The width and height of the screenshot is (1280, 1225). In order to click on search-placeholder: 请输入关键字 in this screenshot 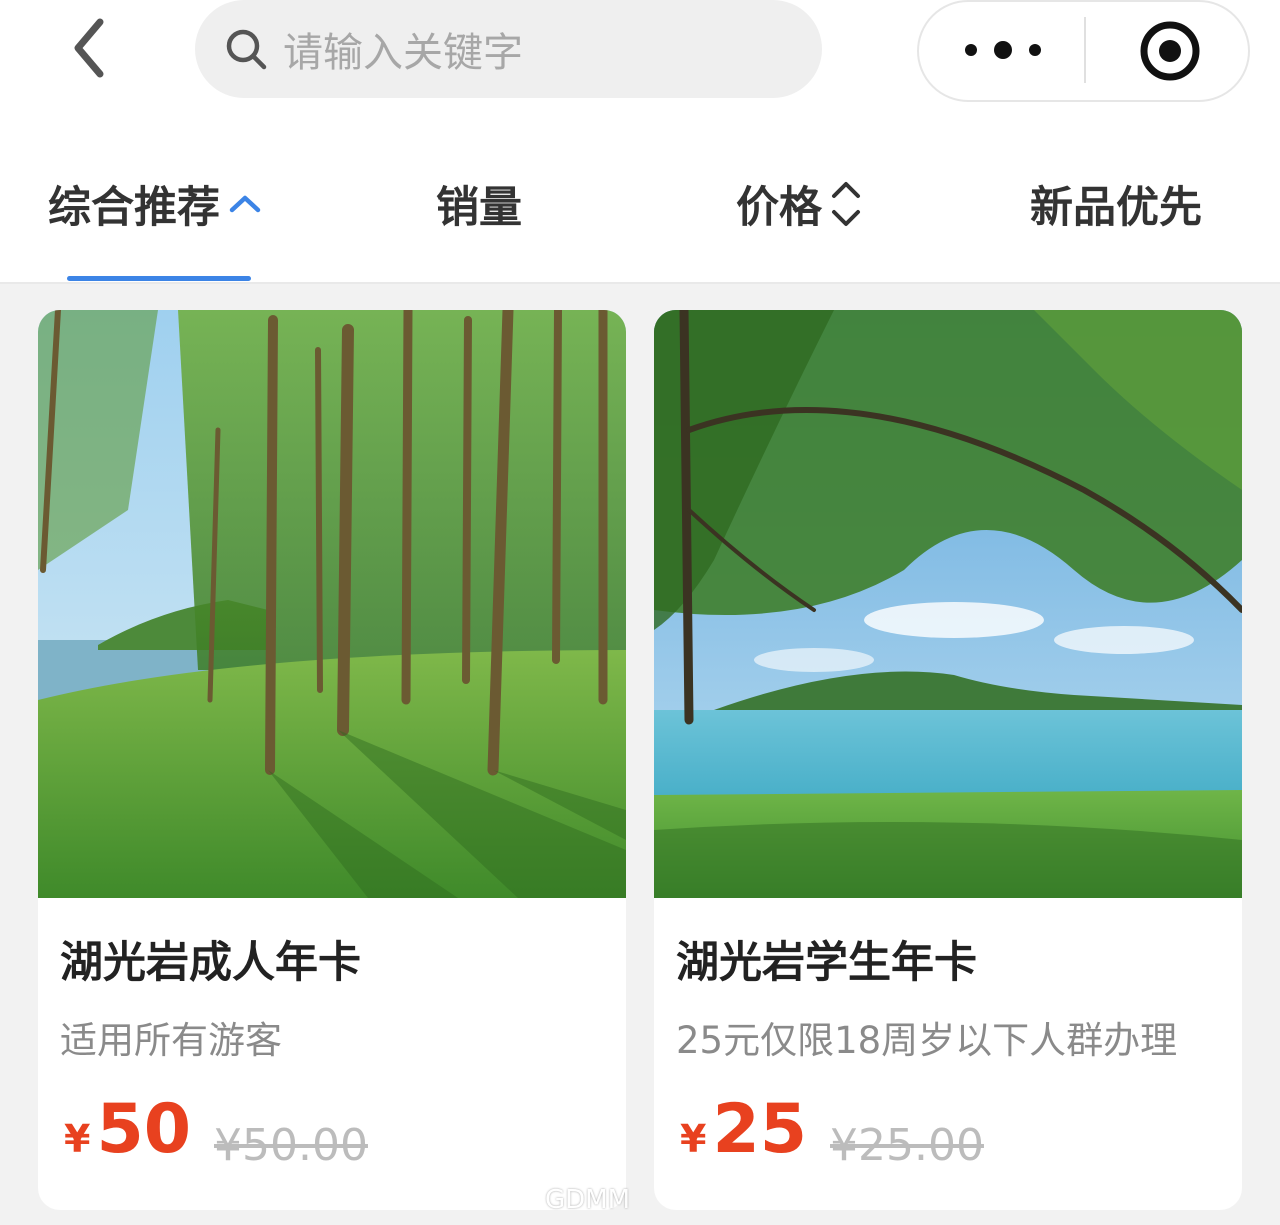, I will do `click(403, 53)`.